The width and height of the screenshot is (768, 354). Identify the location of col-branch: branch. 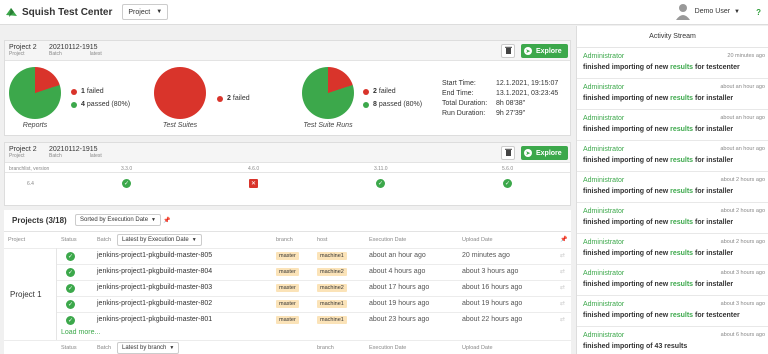
(284, 240).